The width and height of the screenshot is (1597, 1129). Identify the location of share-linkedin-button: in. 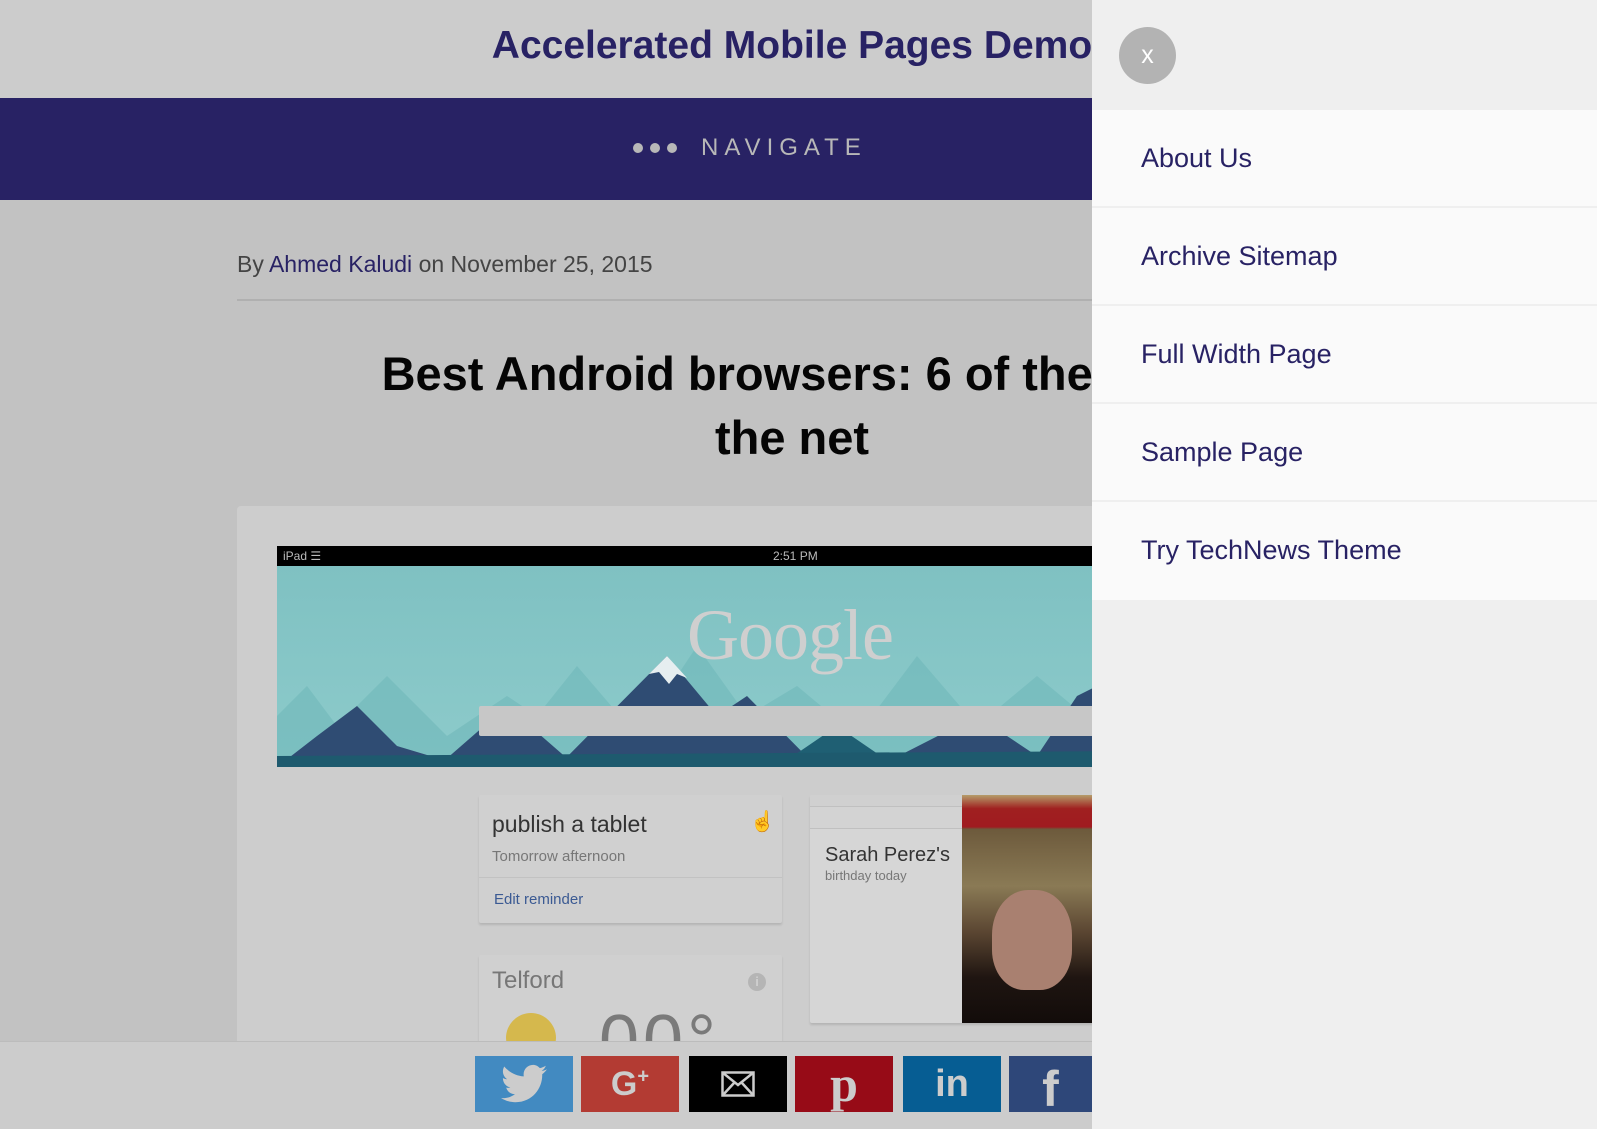
(952, 1084).